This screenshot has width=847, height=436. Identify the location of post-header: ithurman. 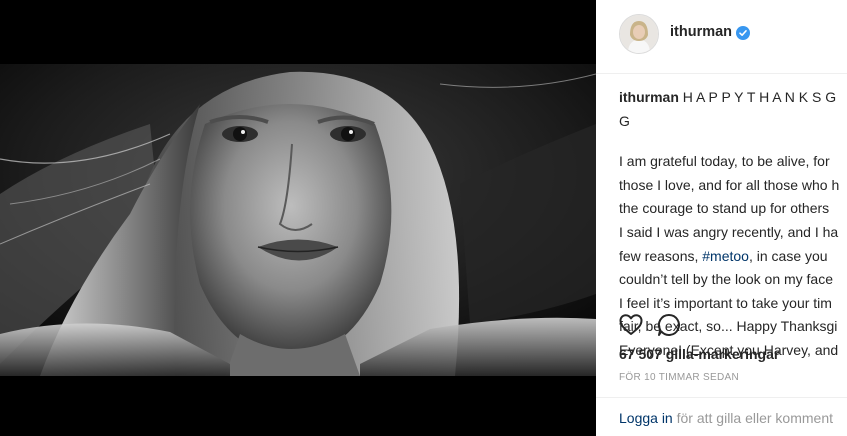
(721, 37).